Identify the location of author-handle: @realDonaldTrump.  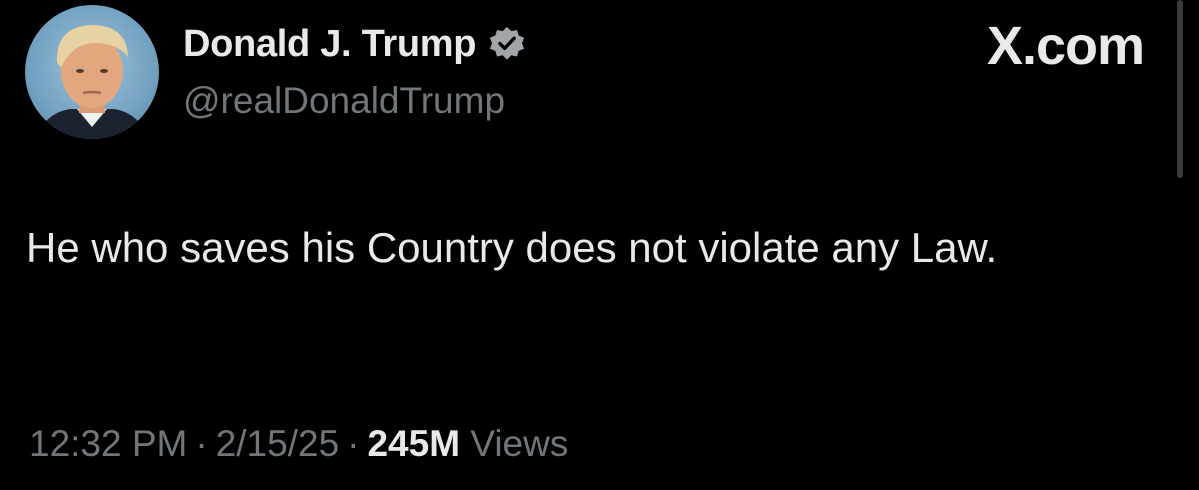
(344, 101).